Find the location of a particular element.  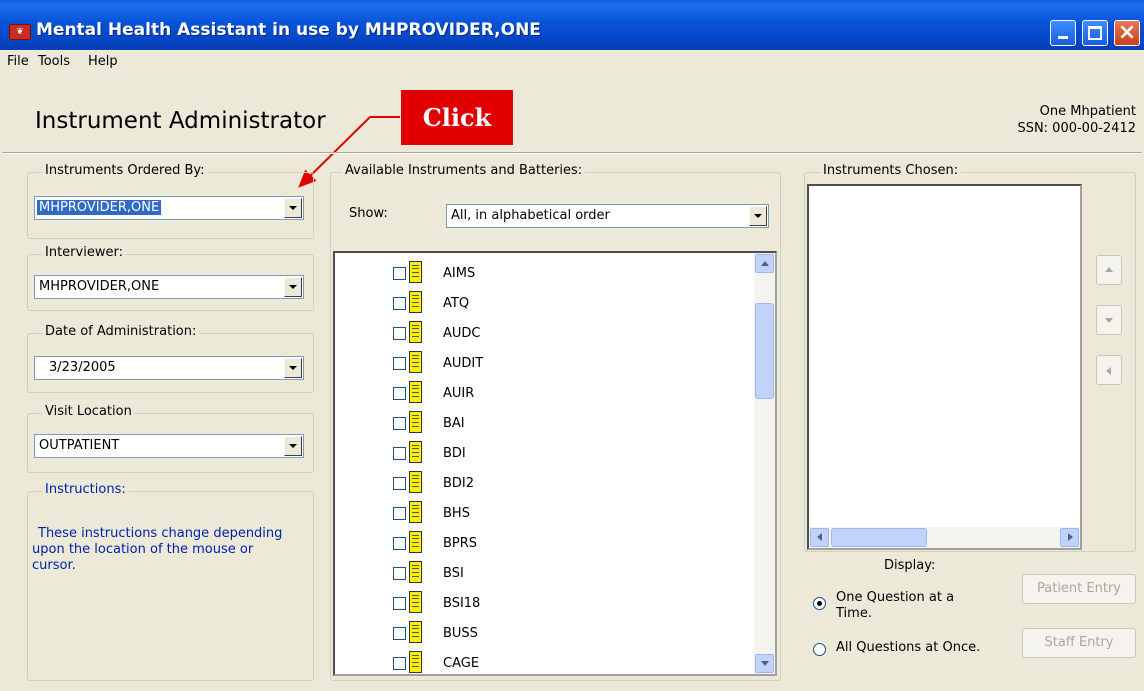

show-filter-dropdown-button is located at coordinates (758, 216).